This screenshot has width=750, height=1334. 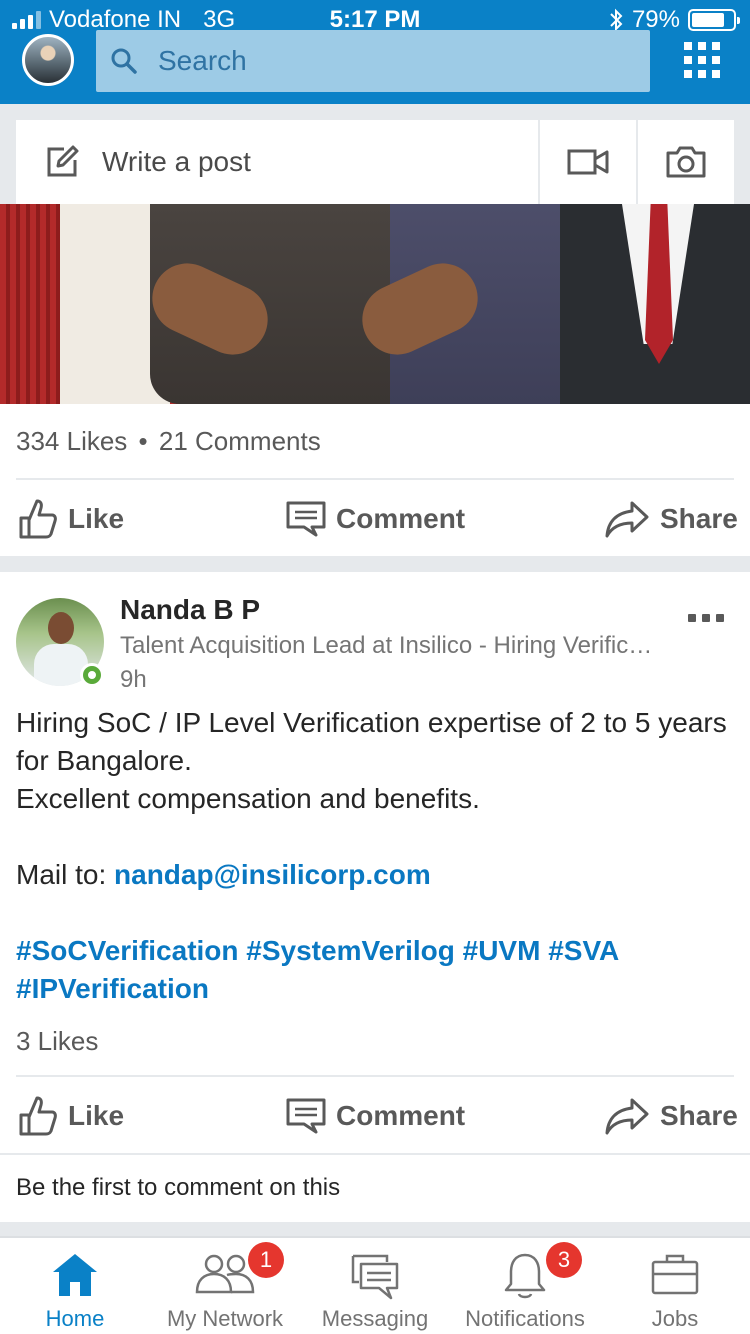 I want to click on notification-badge: 1, so click(x=266, y=1260).